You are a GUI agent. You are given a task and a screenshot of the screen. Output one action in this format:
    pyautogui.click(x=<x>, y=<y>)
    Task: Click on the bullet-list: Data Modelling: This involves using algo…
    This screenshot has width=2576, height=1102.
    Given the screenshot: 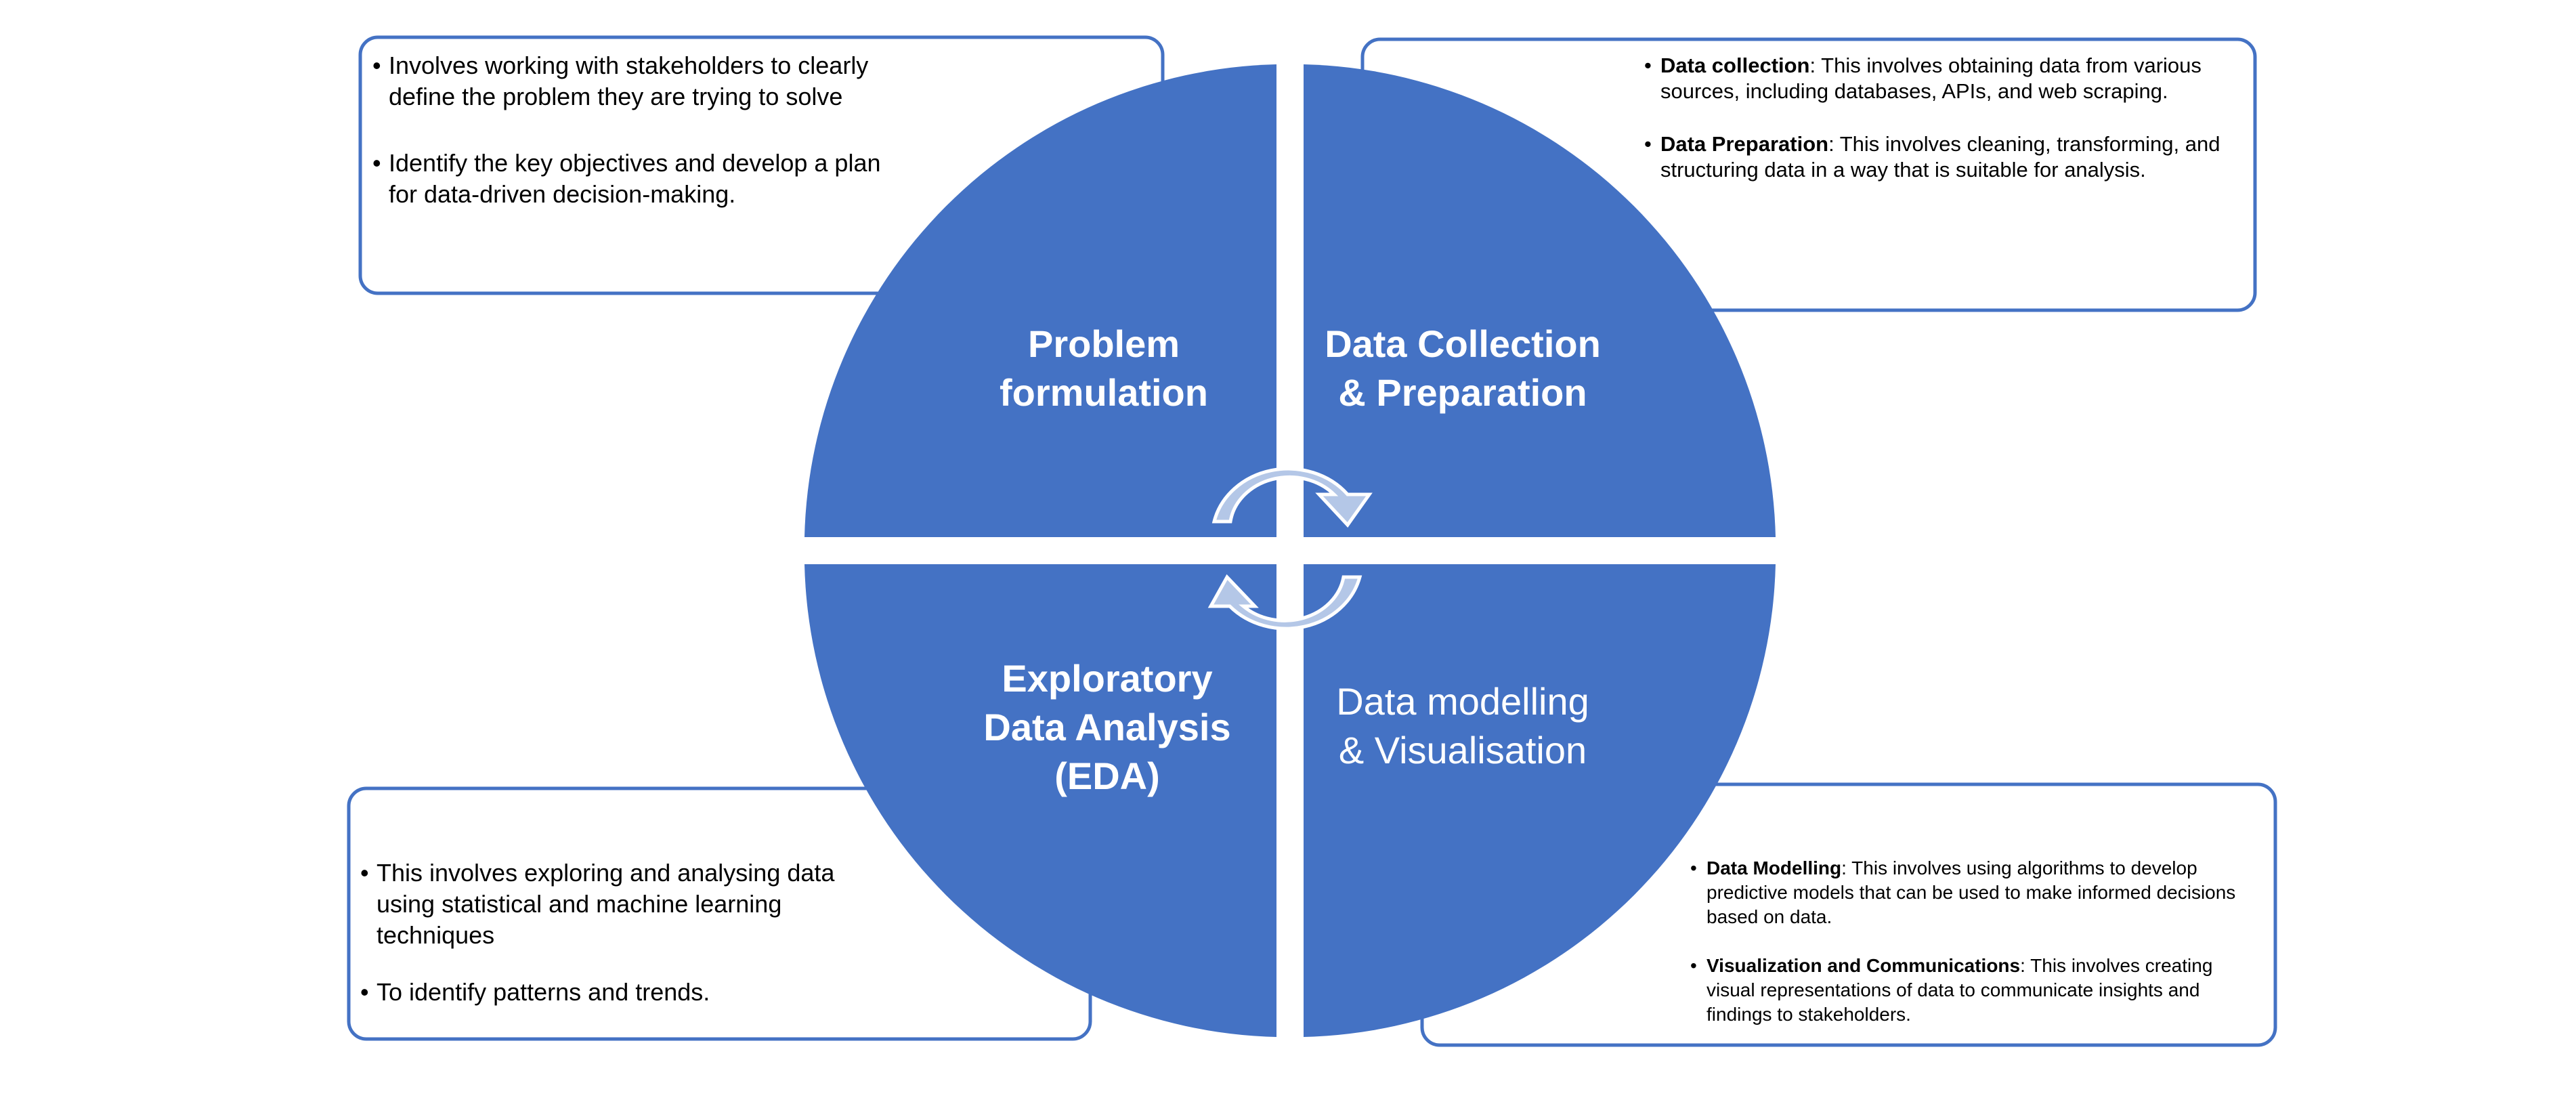 What is the action you would take?
    pyautogui.click(x=1978, y=941)
    